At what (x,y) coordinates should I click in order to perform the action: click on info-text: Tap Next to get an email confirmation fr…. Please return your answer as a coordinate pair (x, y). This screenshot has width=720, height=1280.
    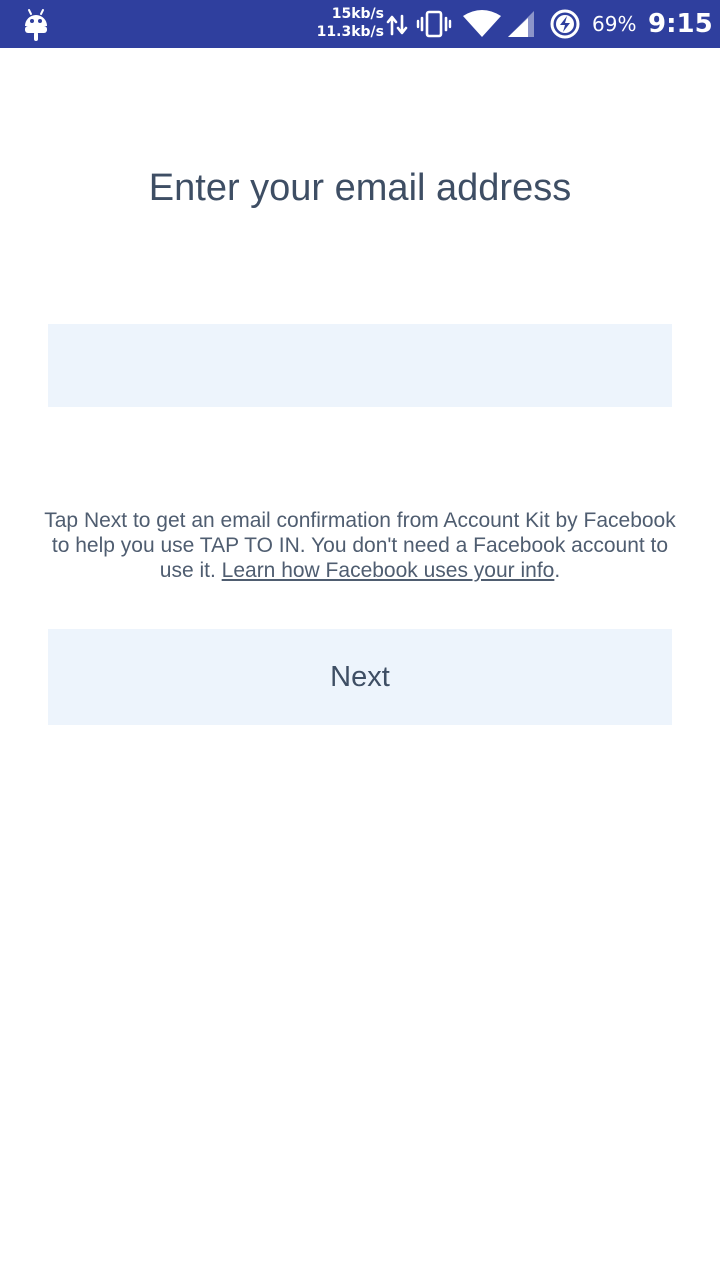
    Looking at the image, I should click on (360, 545).